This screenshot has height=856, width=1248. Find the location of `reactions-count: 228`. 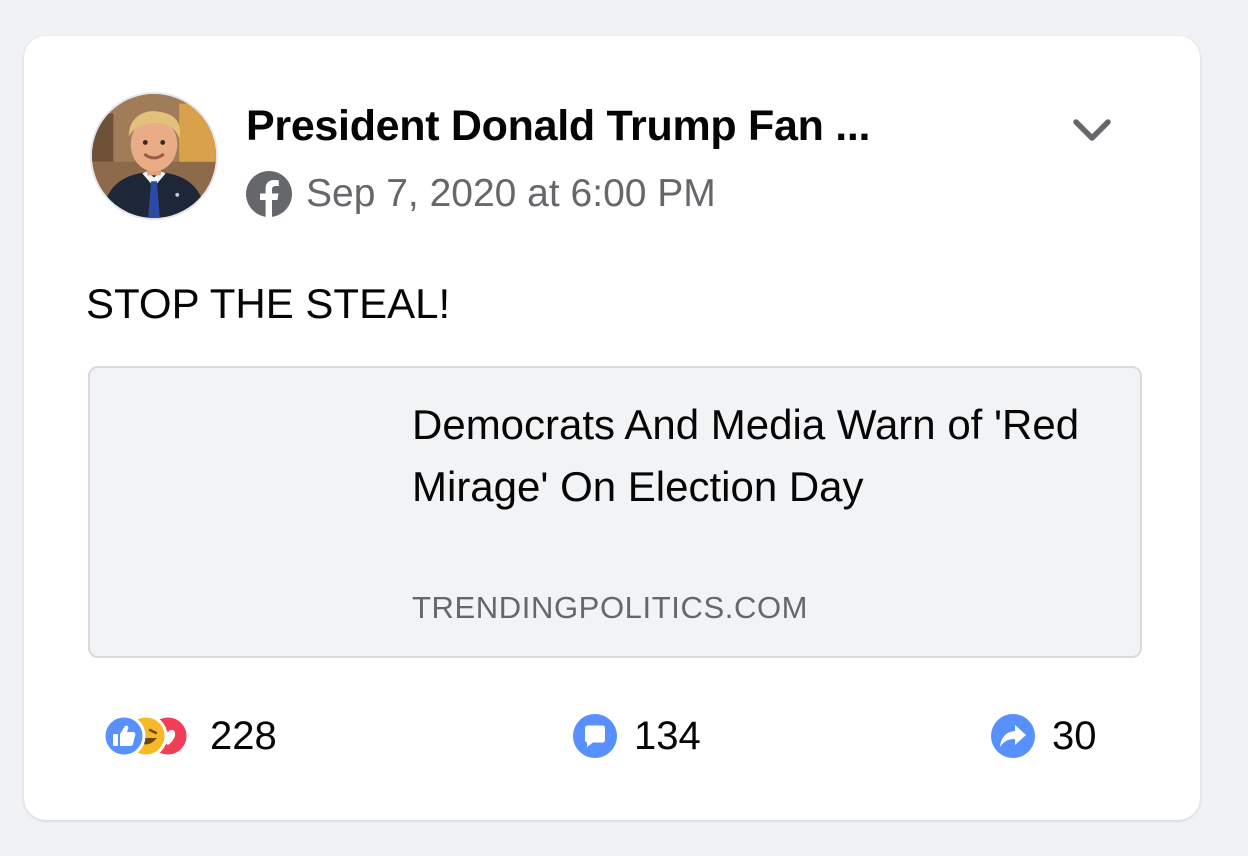

reactions-count: 228 is located at coordinates (243, 735).